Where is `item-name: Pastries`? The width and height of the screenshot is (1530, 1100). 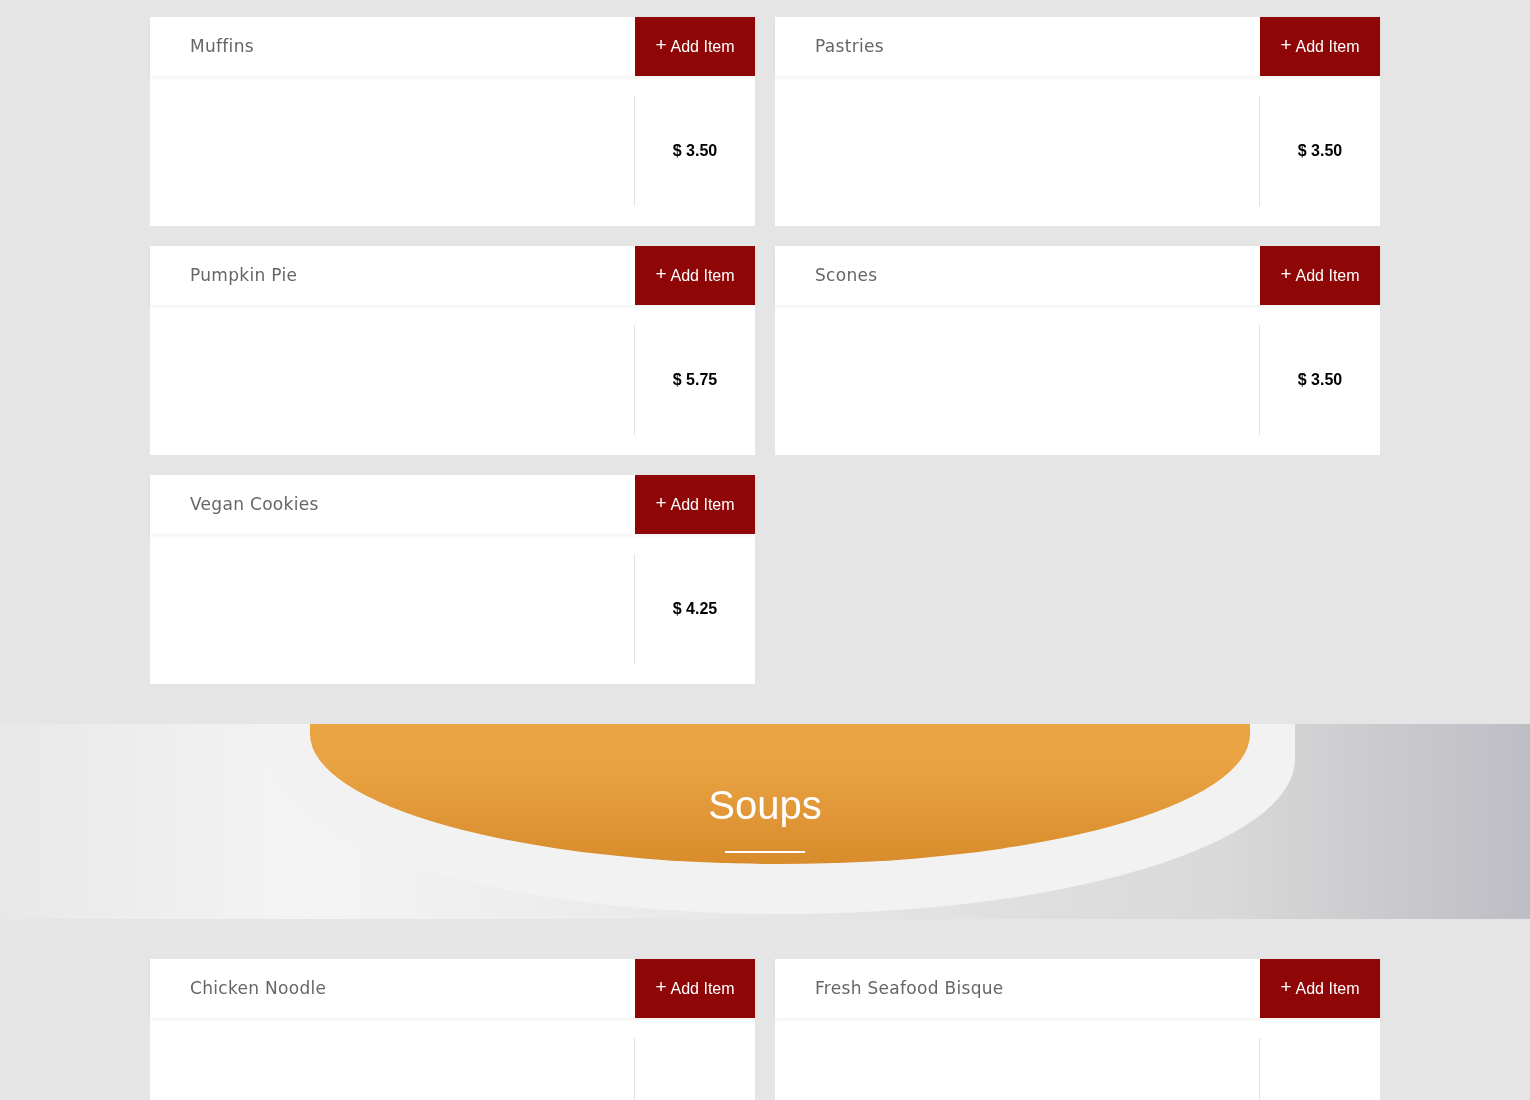 item-name: Pastries is located at coordinates (849, 46).